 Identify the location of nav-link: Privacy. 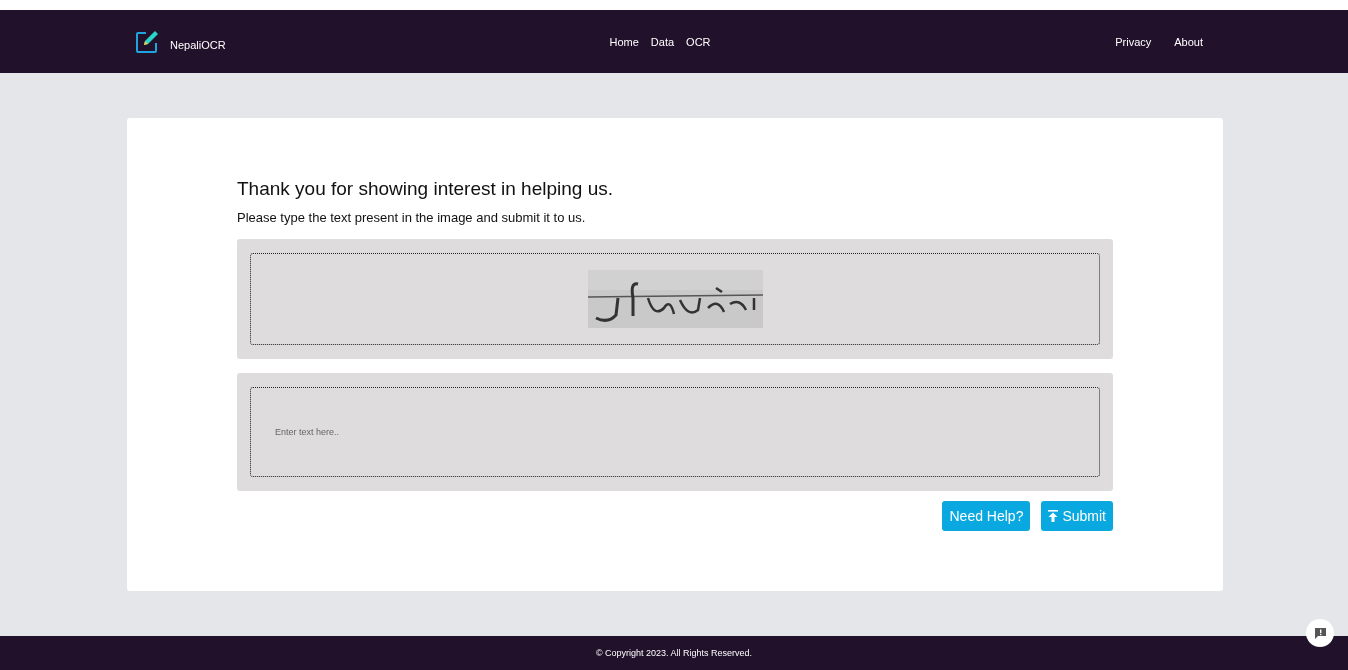
(1133, 41).